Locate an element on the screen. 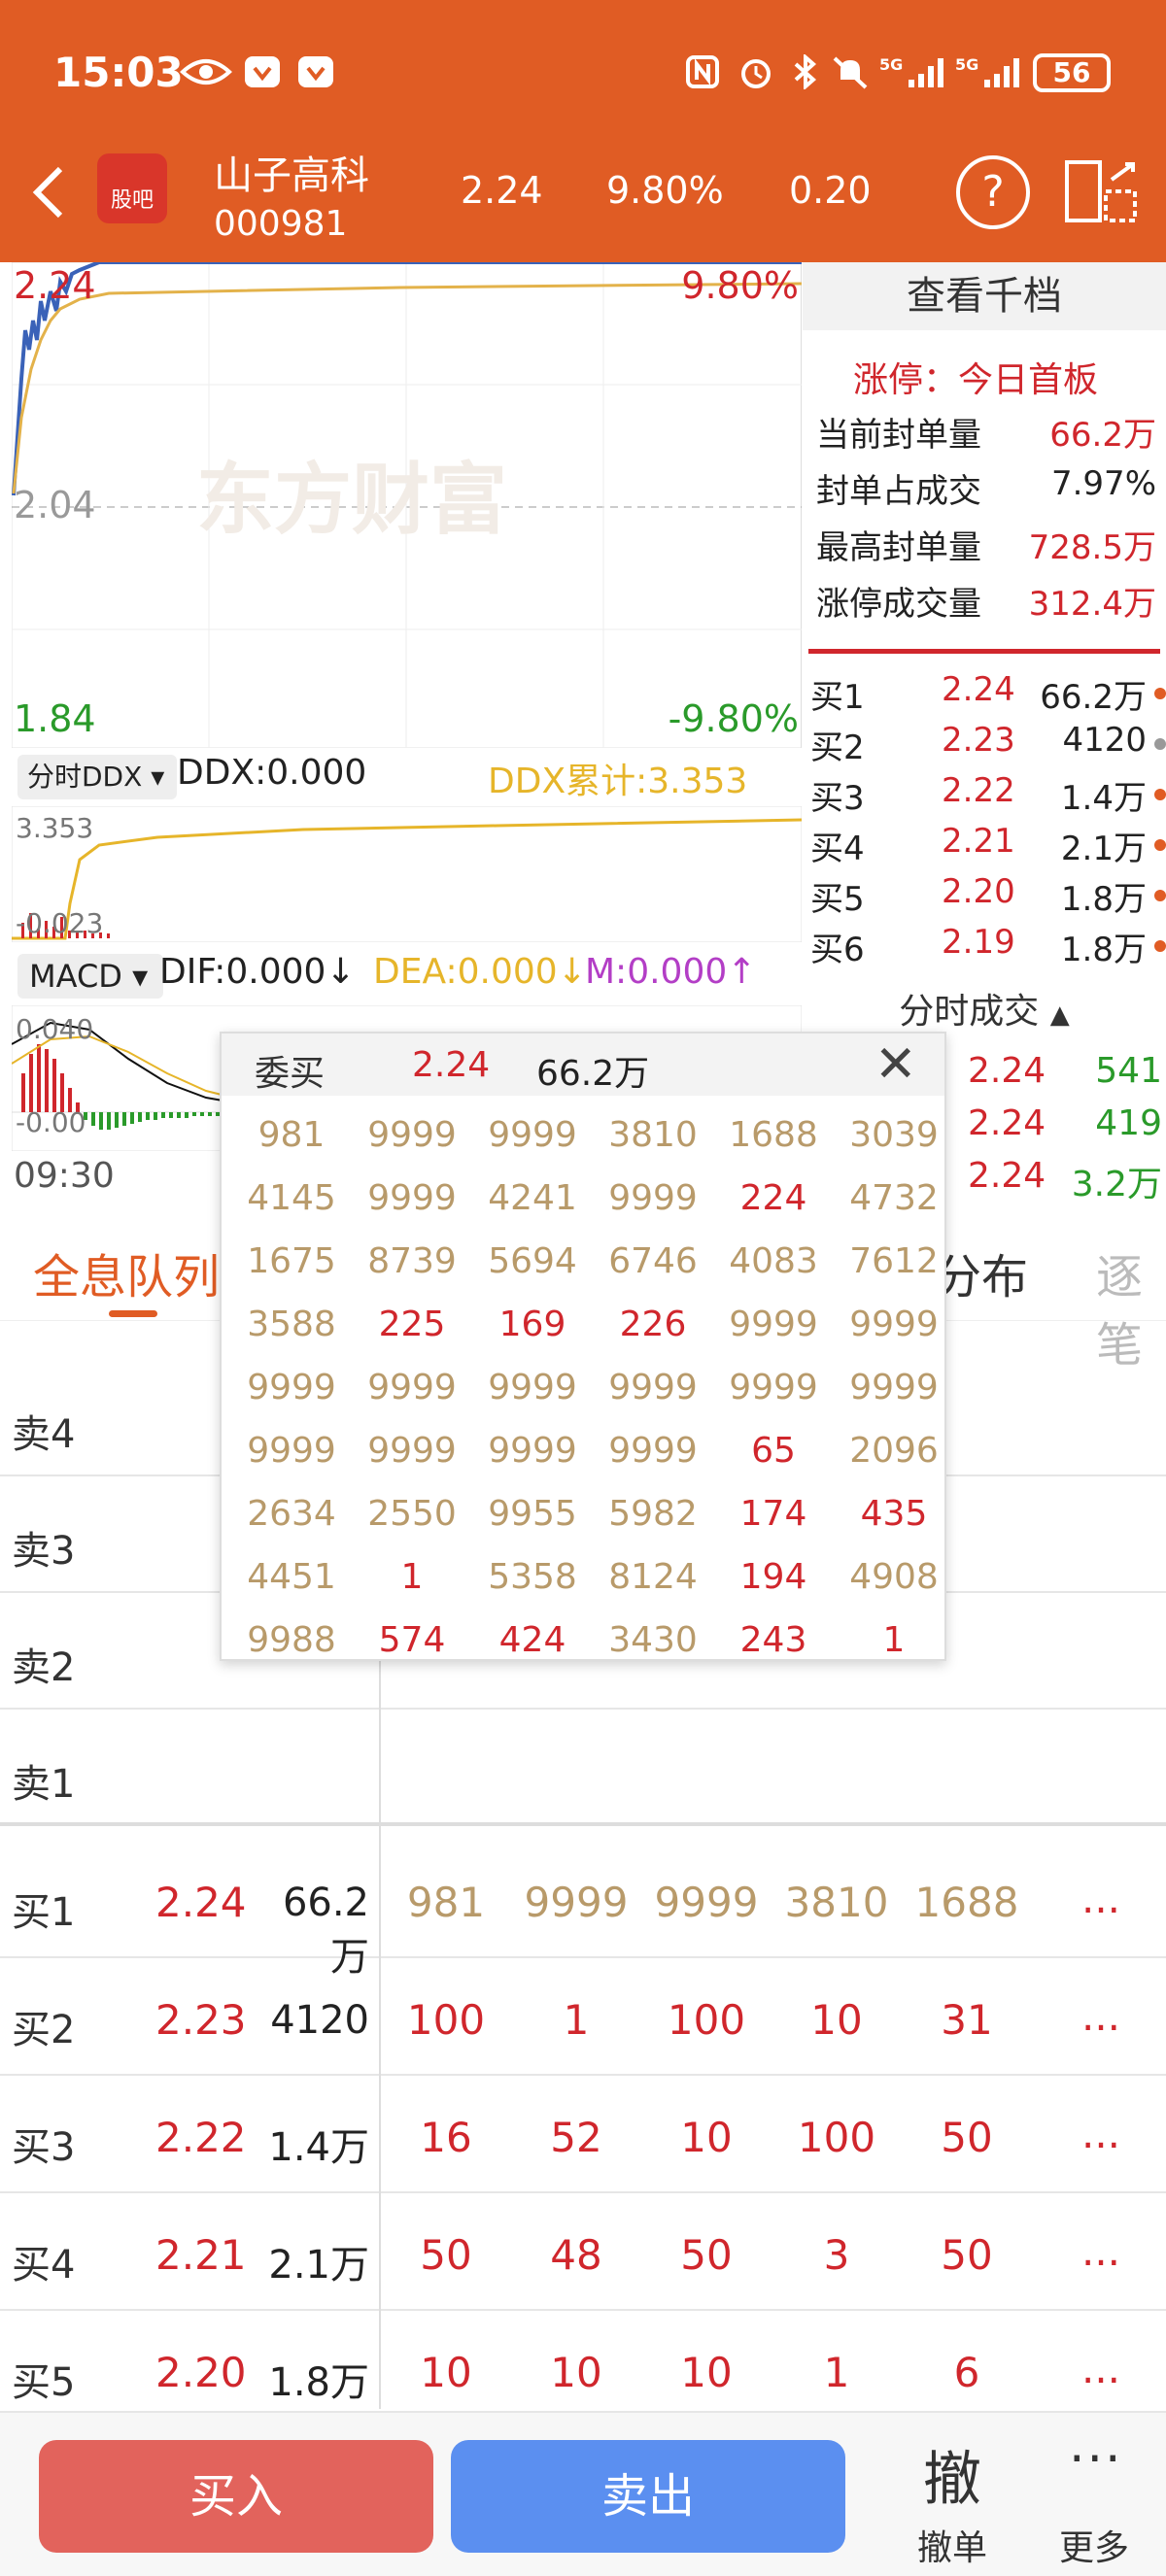 The width and height of the screenshot is (1166, 2576). more-label: 更多 is located at coordinates (1094, 2545).